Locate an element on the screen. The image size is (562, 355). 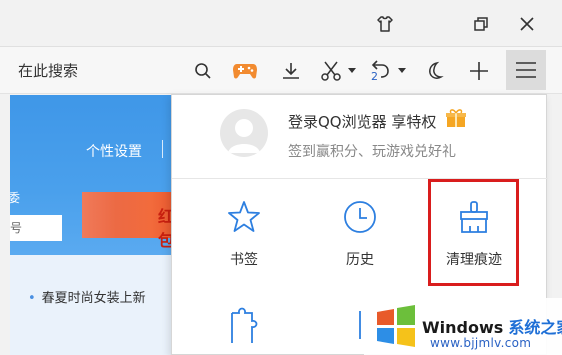
bookmarks-button: 书签 is located at coordinates (244, 239).